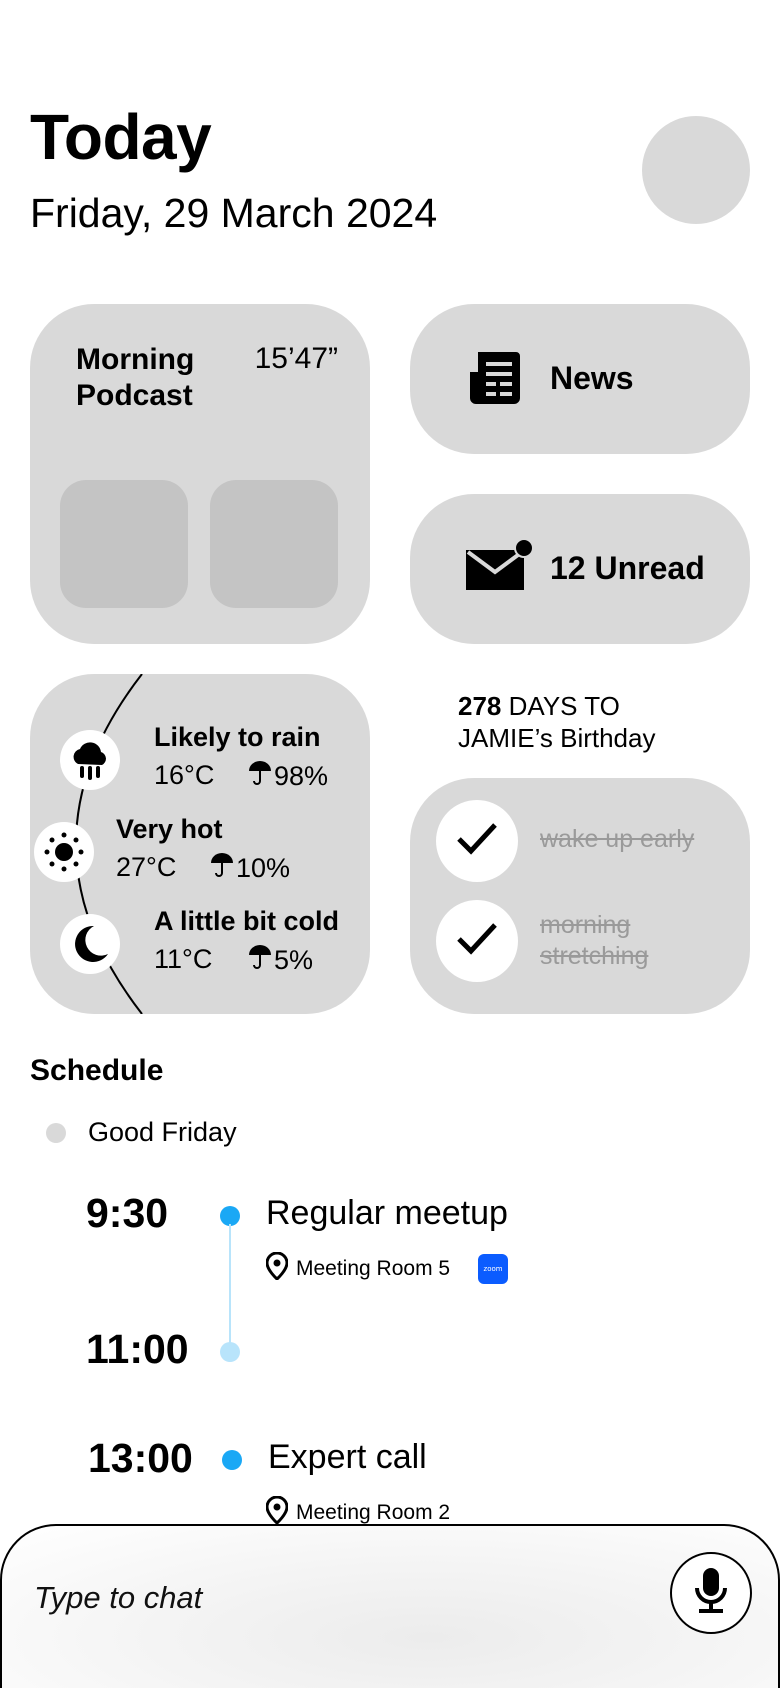 Image resolution: width=780 pixels, height=1688 pixels. I want to click on zoom-app-icon: zoom, so click(493, 1269).